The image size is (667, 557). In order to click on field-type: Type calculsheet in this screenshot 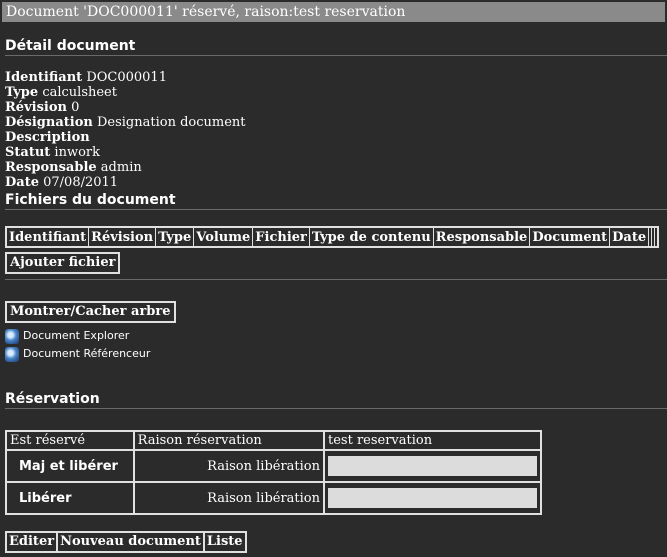, I will do `click(61, 92)`.